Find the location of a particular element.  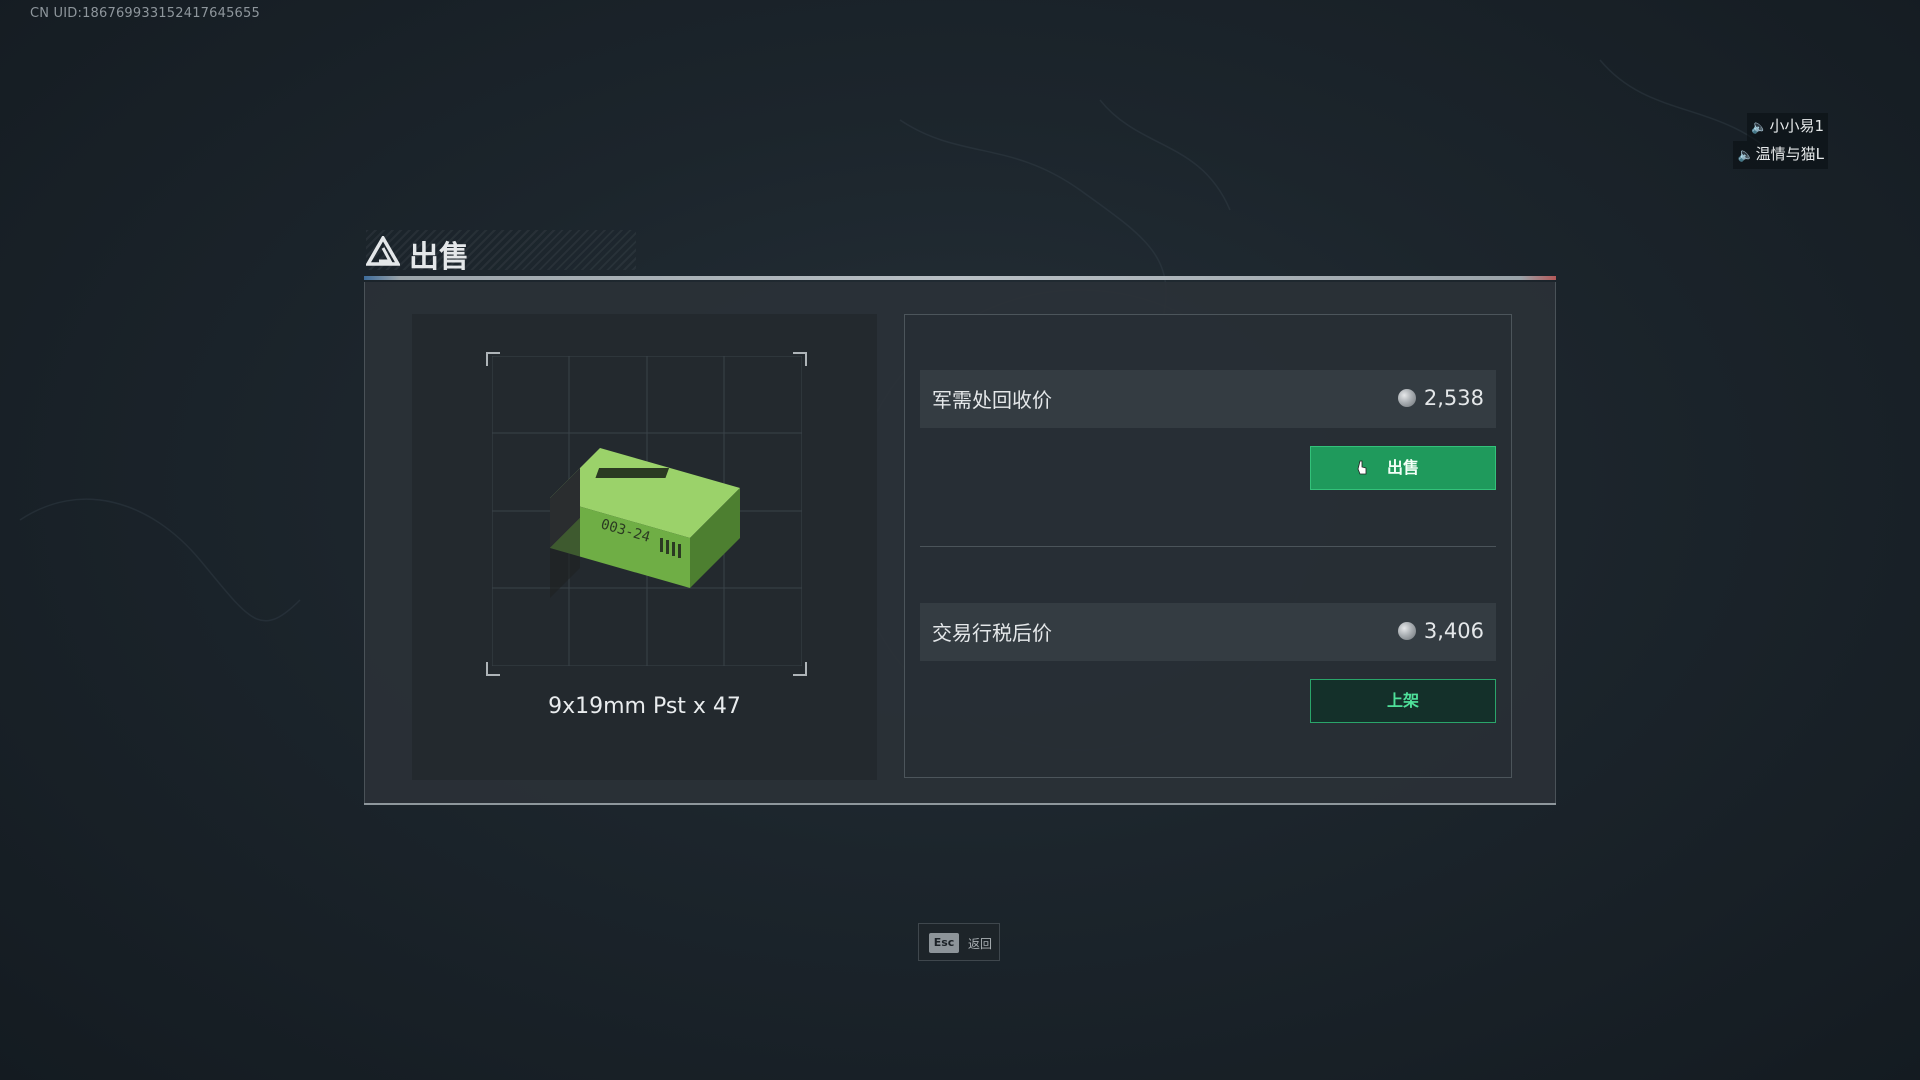

section-divider is located at coordinates (1208, 546).